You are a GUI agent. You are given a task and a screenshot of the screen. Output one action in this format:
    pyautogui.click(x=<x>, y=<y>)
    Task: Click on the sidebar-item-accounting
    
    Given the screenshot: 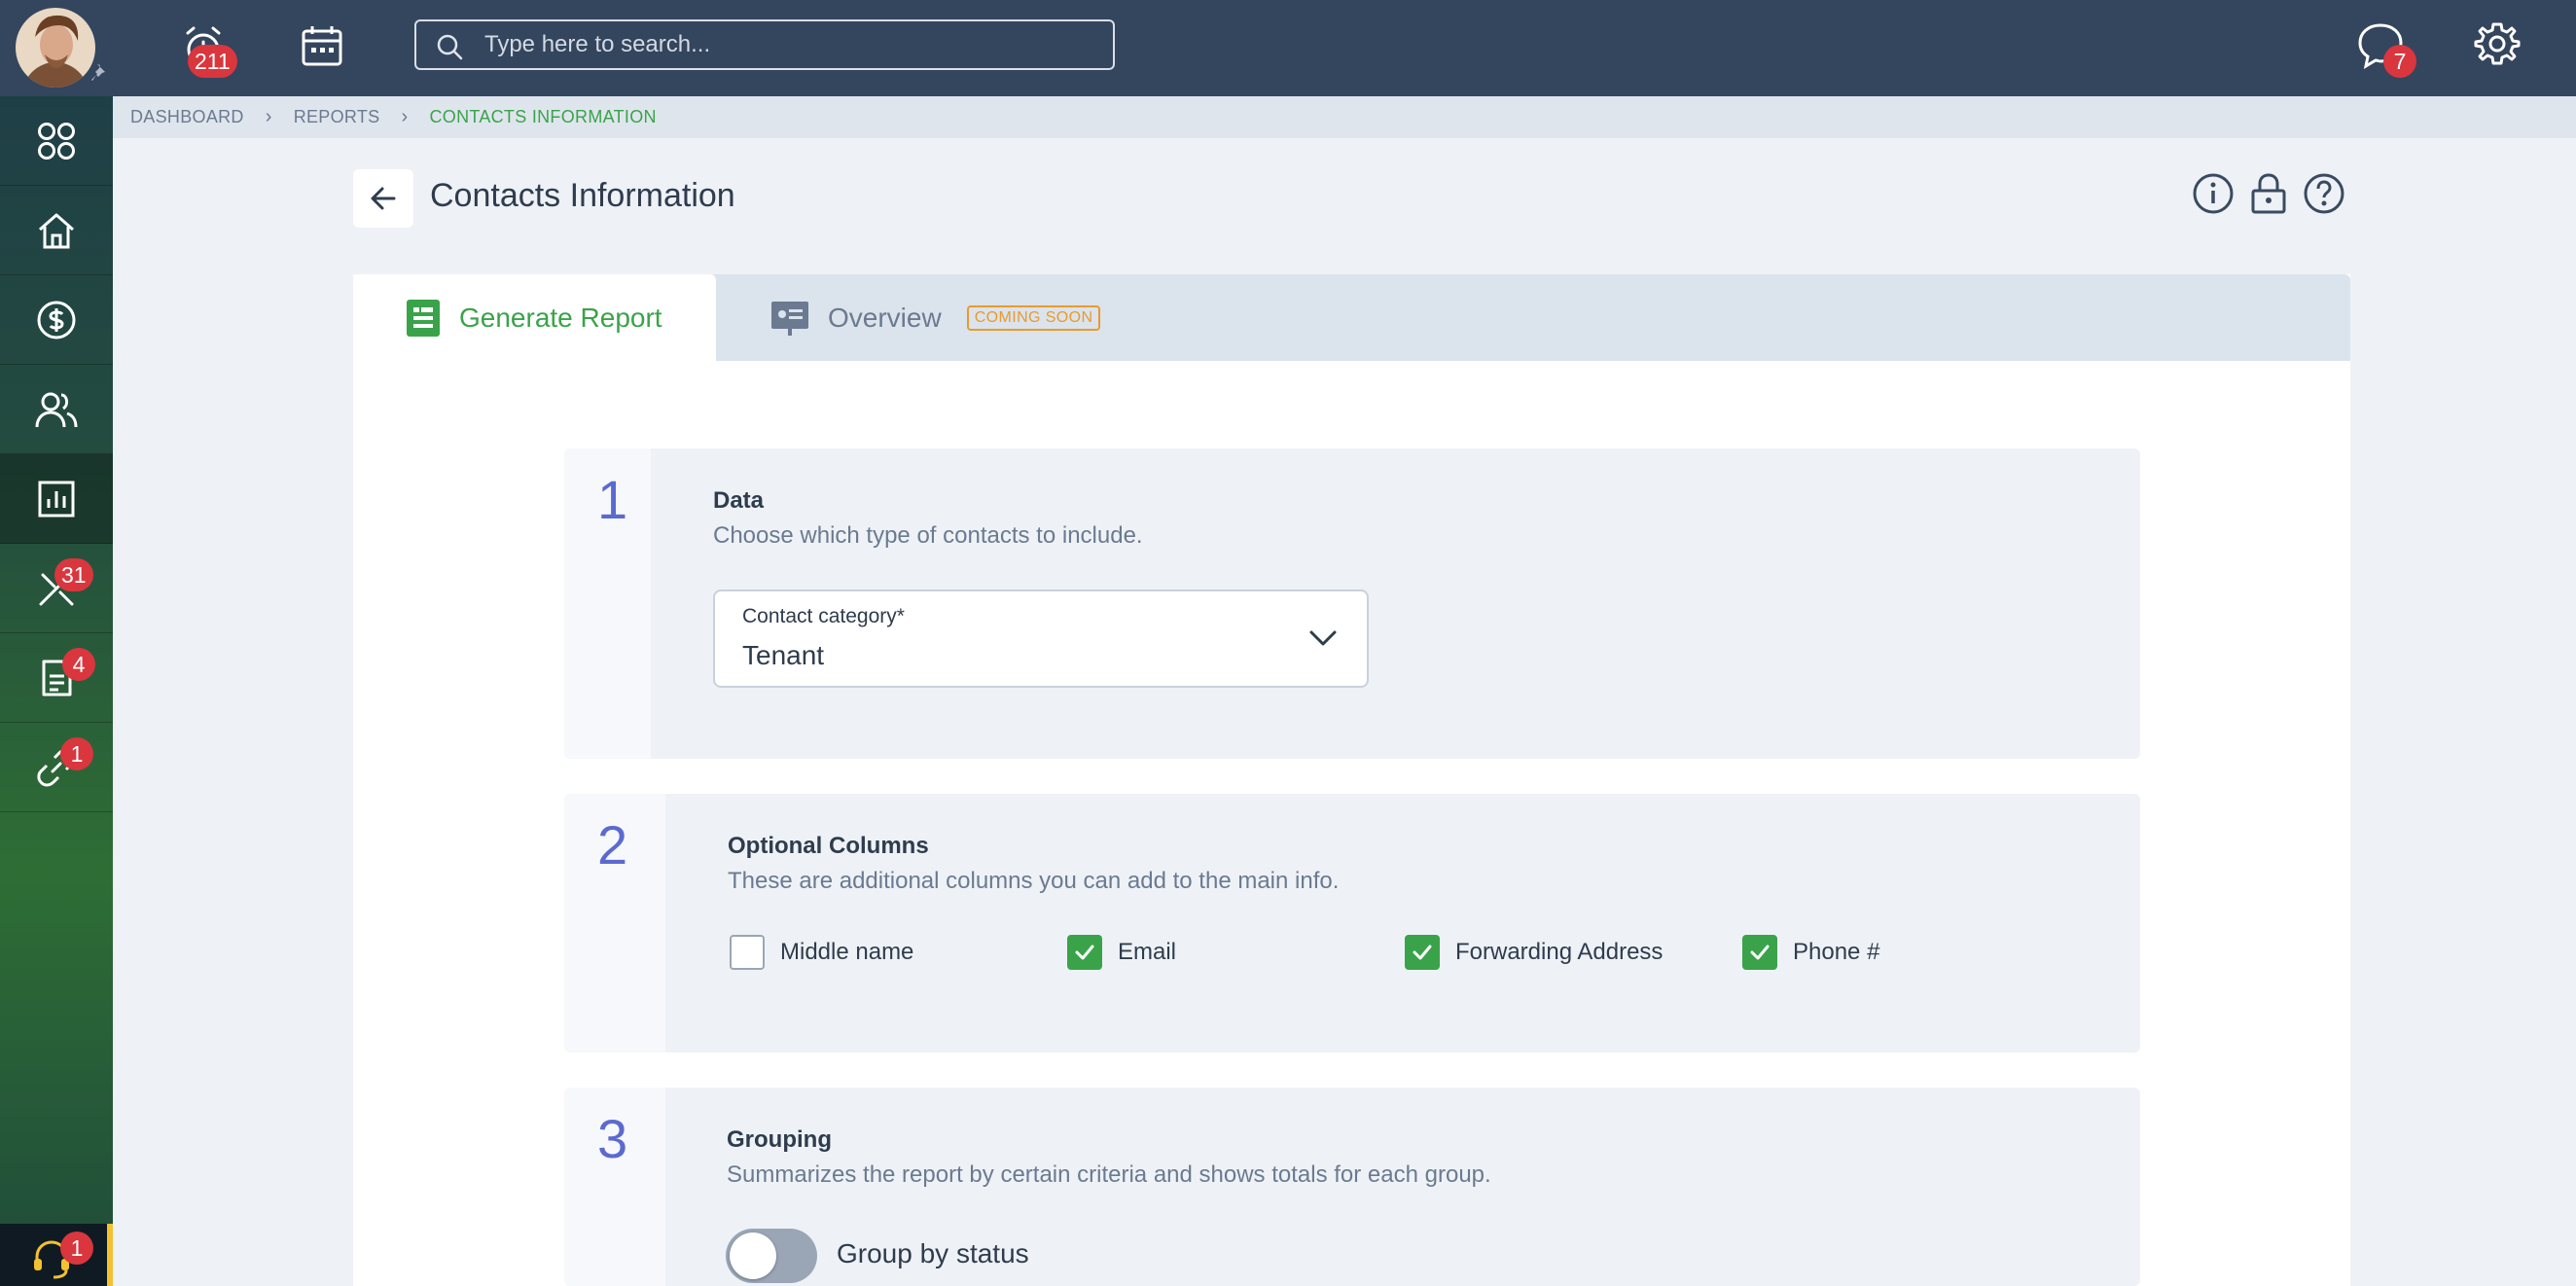 What is the action you would take?
    pyautogui.click(x=56, y=320)
    